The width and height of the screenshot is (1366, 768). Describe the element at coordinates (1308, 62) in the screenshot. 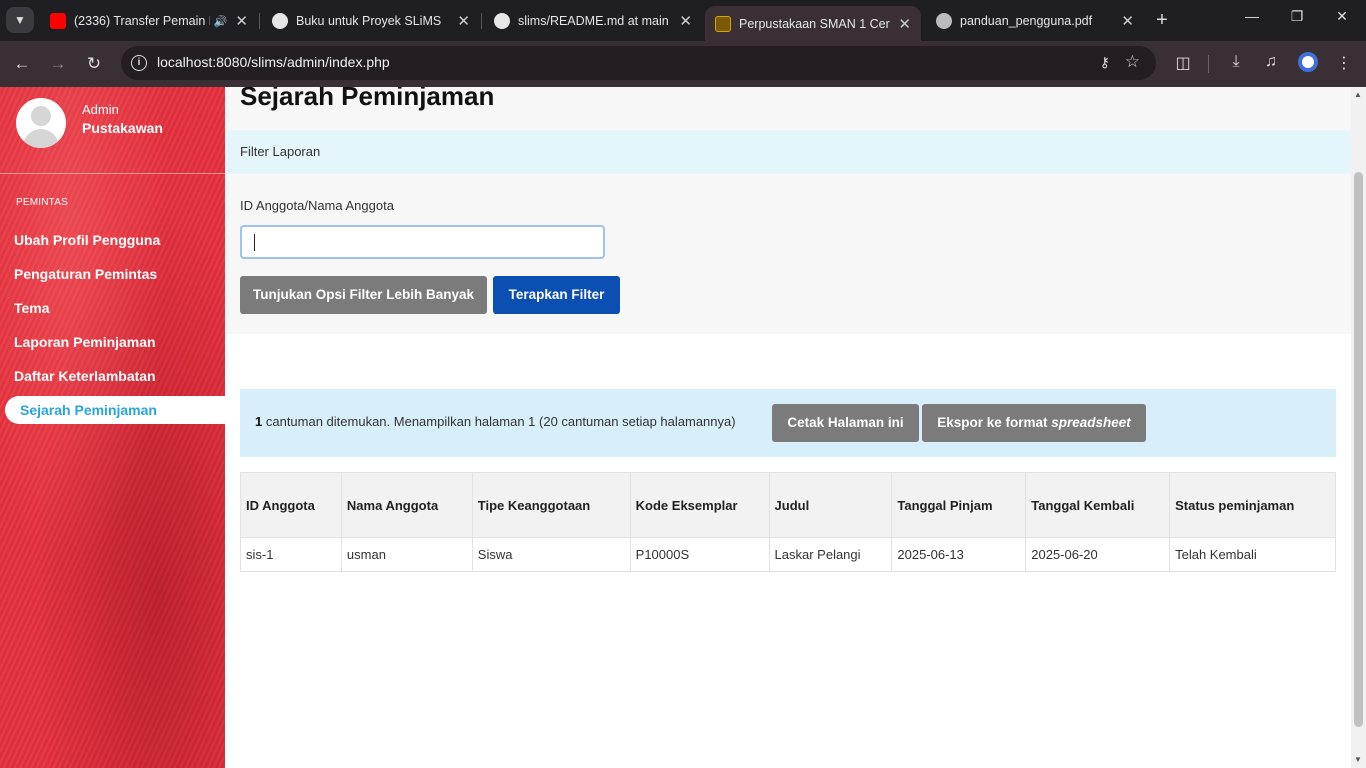

I see `profile-avatar-icon` at that location.